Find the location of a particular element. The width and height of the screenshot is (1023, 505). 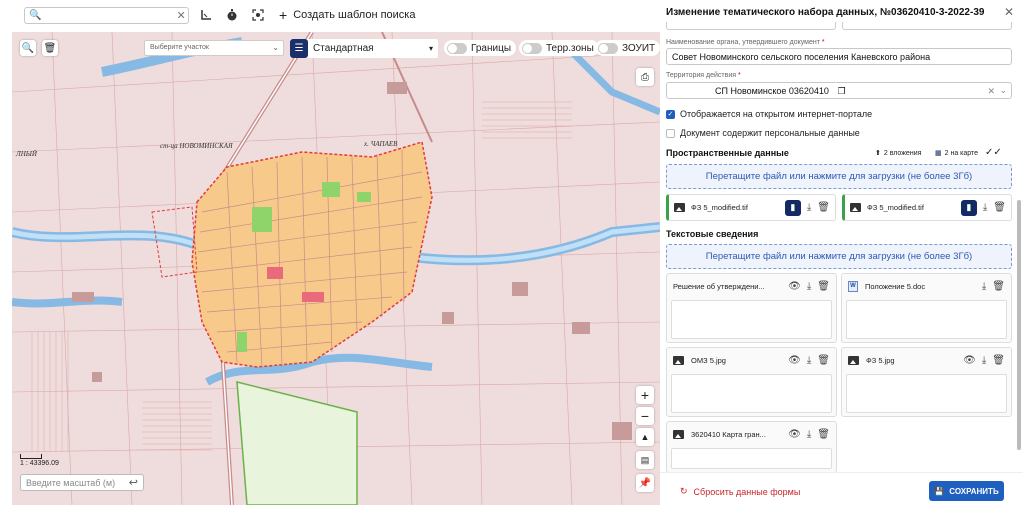

close-icon: ✕ is located at coordinates (1009, 12).